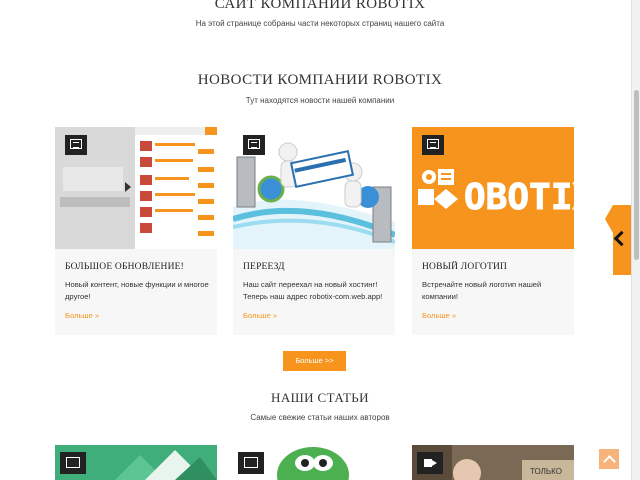 The height and width of the screenshot is (480, 640). I want to click on news-card-title: Переезд, so click(264, 267).